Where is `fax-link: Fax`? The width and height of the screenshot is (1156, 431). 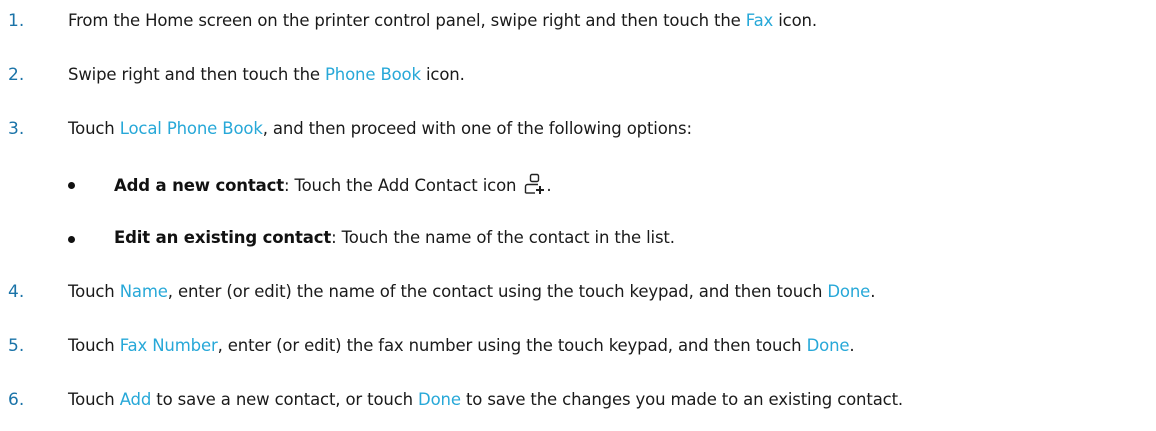 fax-link: Fax is located at coordinates (760, 20).